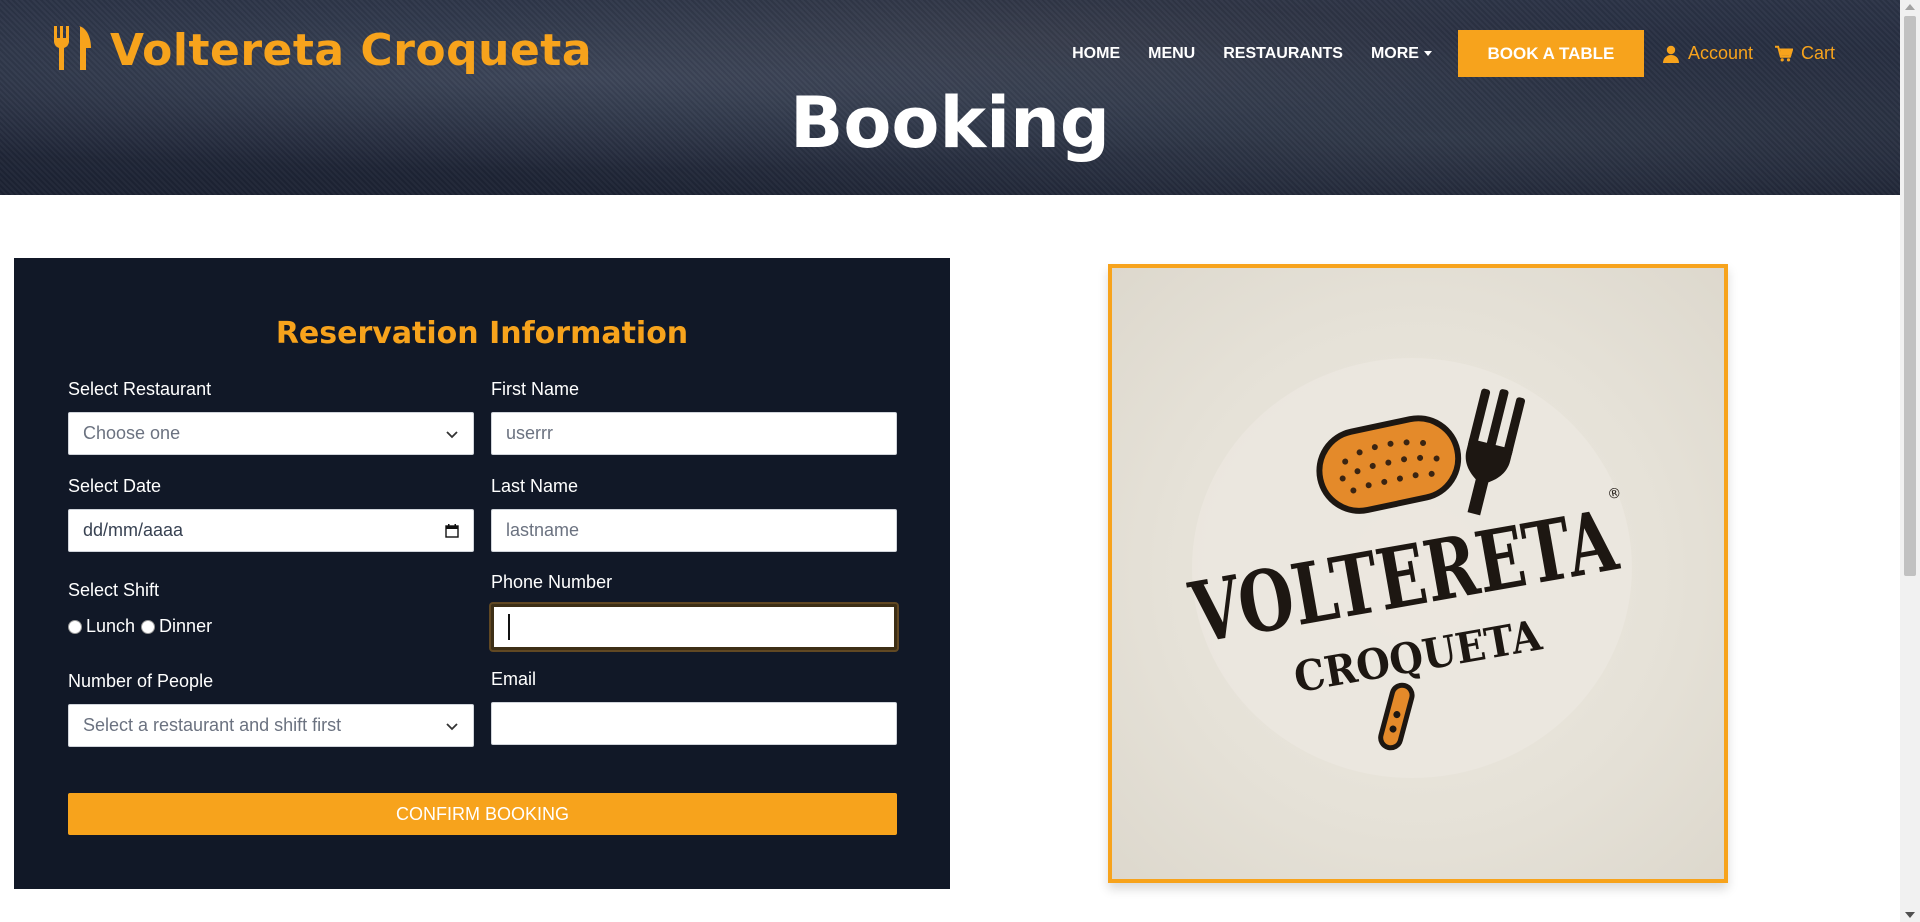 Image resolution: width=1920 pixels, height=922 pixels. I want to click on brand-name: Voltereta Croqueta, so click(351, 50).